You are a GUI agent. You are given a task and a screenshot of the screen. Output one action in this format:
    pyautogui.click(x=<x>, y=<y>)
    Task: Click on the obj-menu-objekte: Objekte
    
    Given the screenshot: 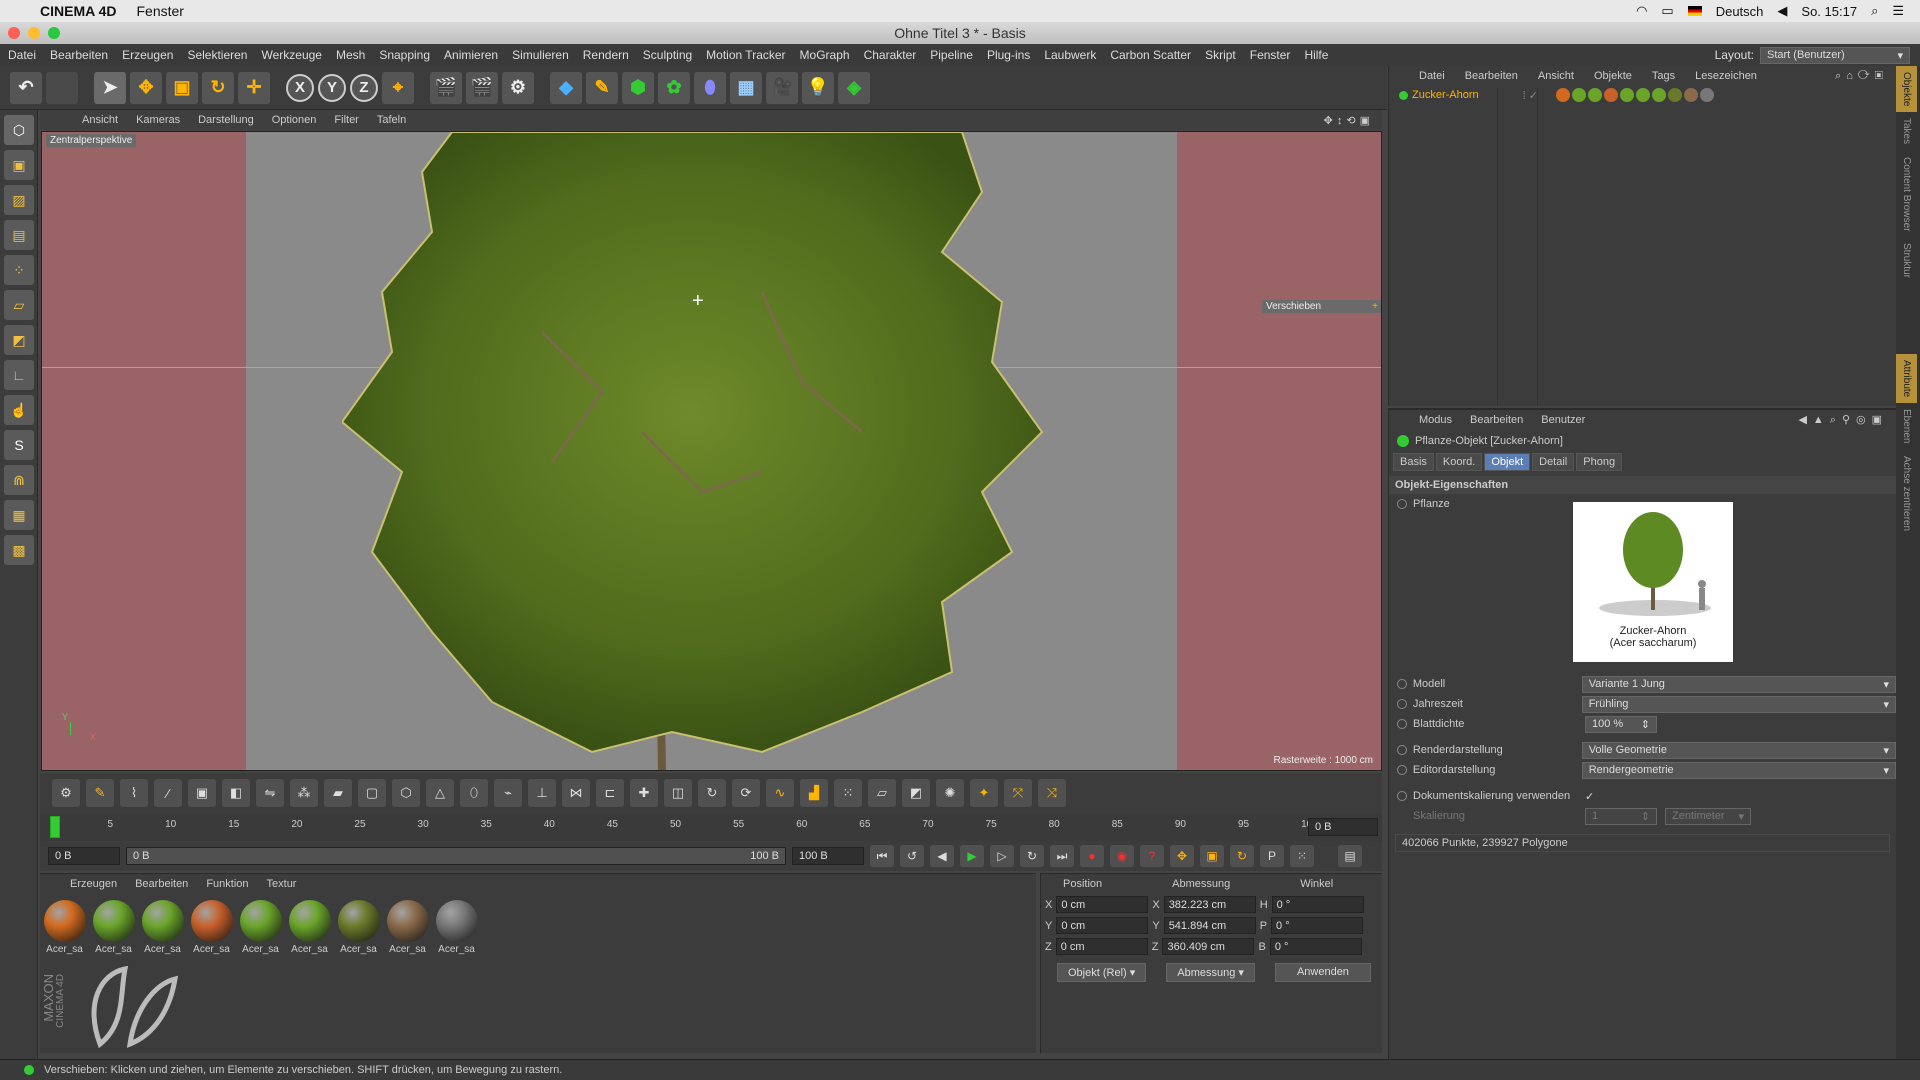 What is the action you would take?
    pyautogui.click(x=1613, y=76)
    